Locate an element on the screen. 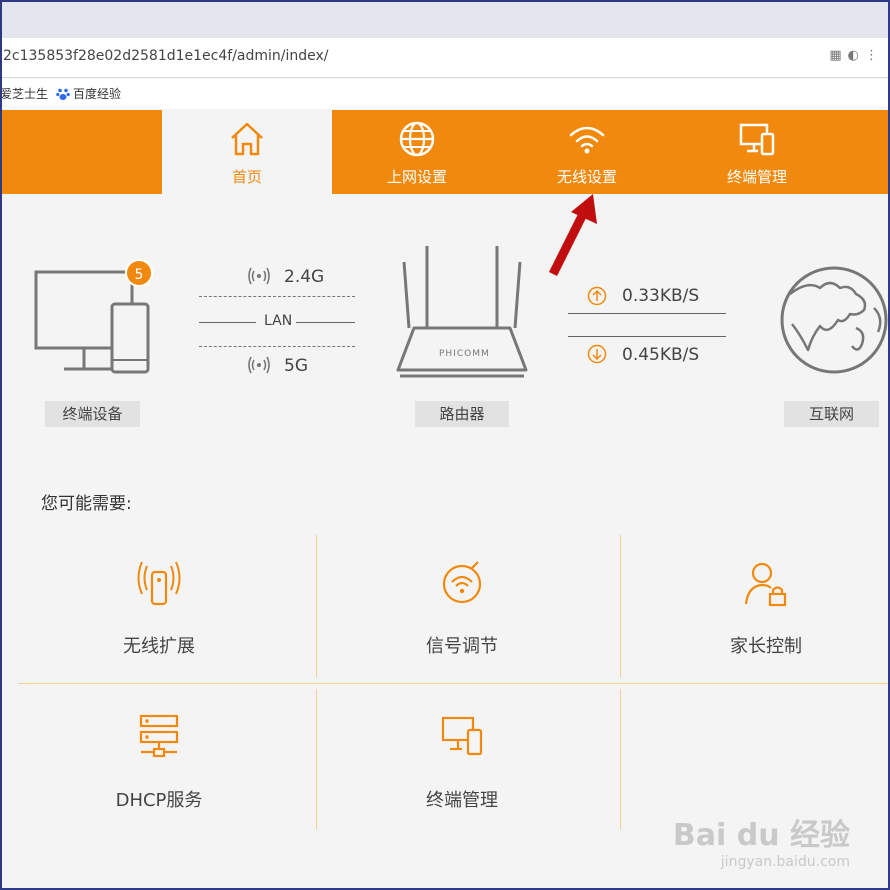 The width and height of the screenshot is (890, 890). download-icon is located at coordinates (597, 354).